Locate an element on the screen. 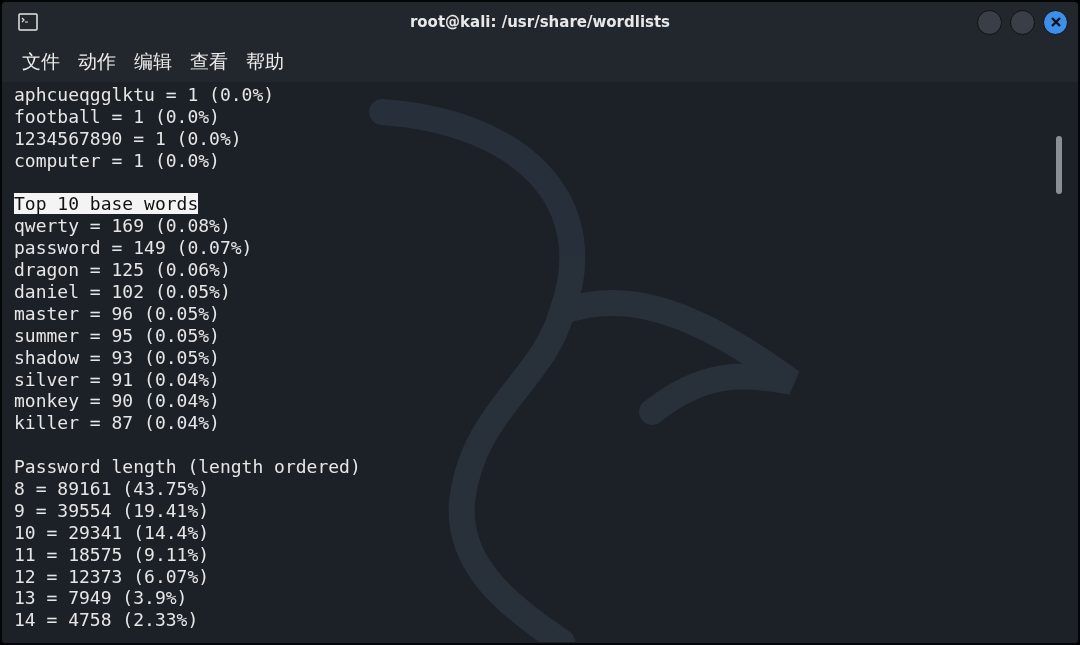  terminal-line: aphcueqgglktu = 1 (0.0%) is located at coordinates (144, 94).